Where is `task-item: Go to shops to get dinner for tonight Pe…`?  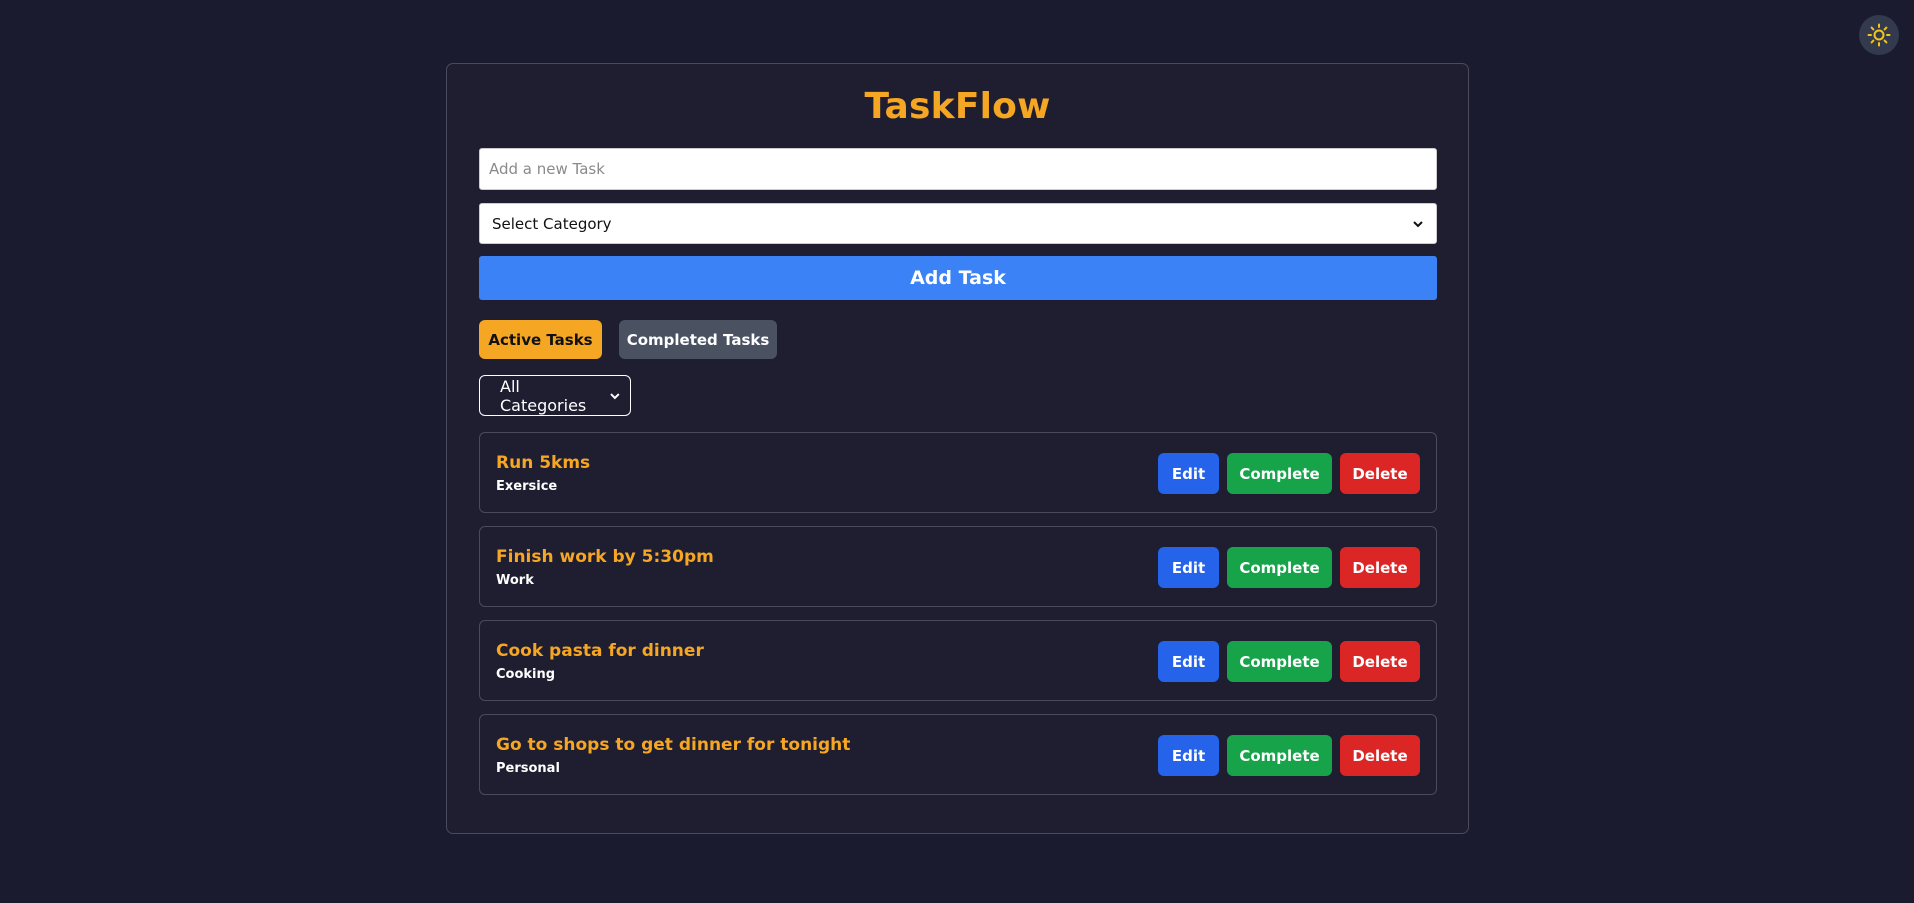
task-item: Go to shops to get dinner for tonight Pe… is located at coordinates (958, 754).